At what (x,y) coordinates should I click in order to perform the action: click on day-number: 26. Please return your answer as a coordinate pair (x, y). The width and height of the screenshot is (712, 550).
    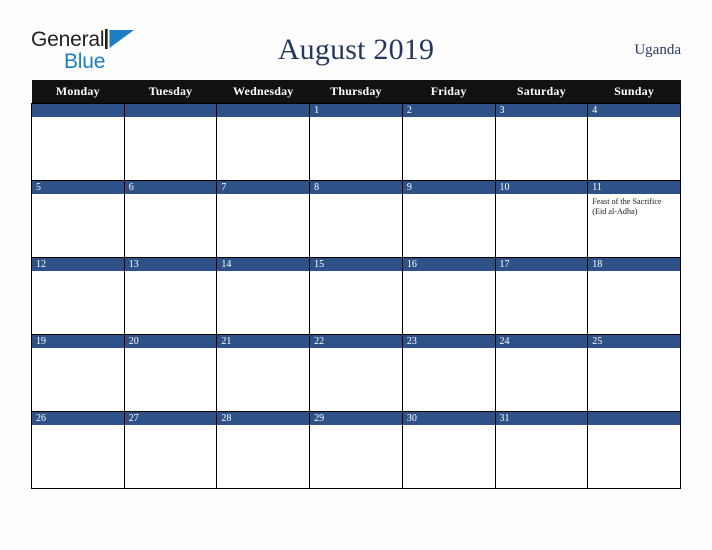
    Looking at the image, I should click on (78, 418).